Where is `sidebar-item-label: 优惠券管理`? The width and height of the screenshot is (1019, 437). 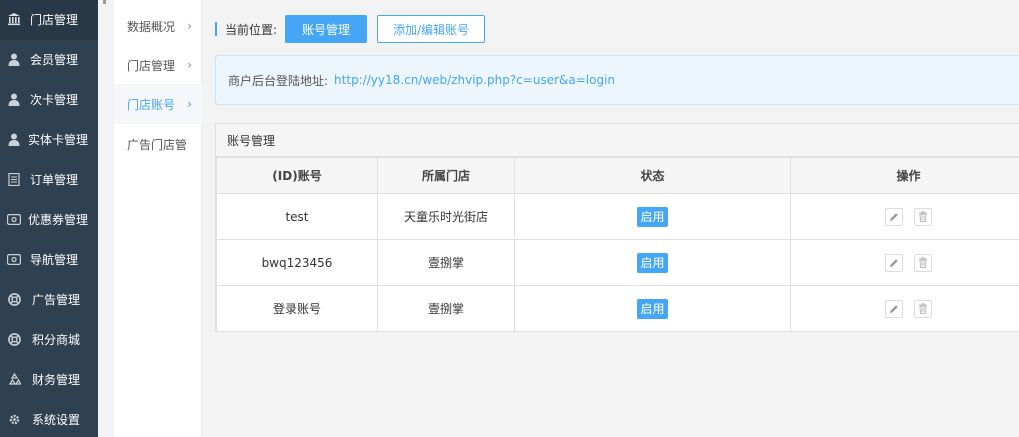
sidebar-item-label: 优惠券管理 is located at coordinates (58, 220).